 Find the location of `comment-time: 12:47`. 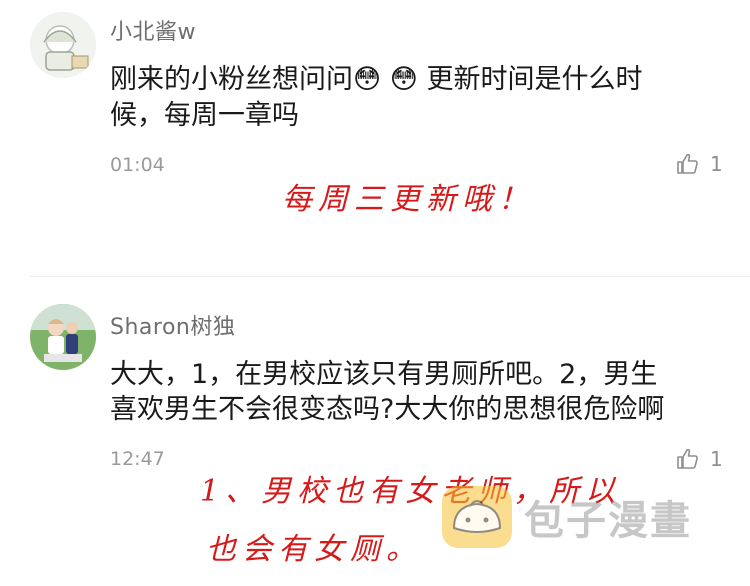

comment-time: 12:47 is located at coordinates (137, 459).